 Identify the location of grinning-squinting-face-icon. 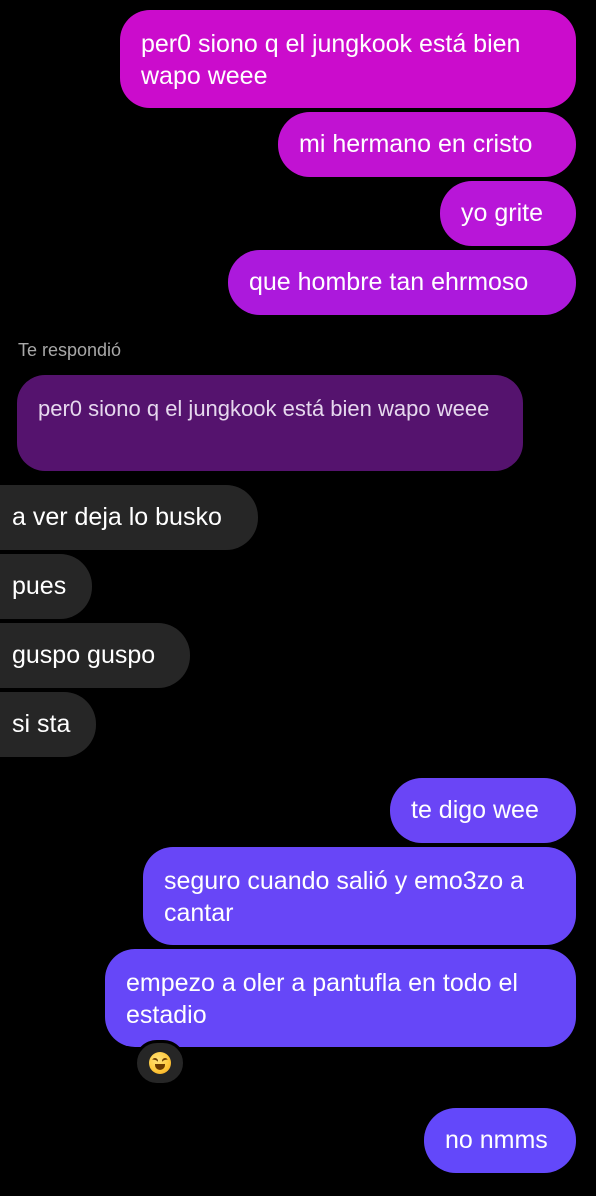
(160, 1063).